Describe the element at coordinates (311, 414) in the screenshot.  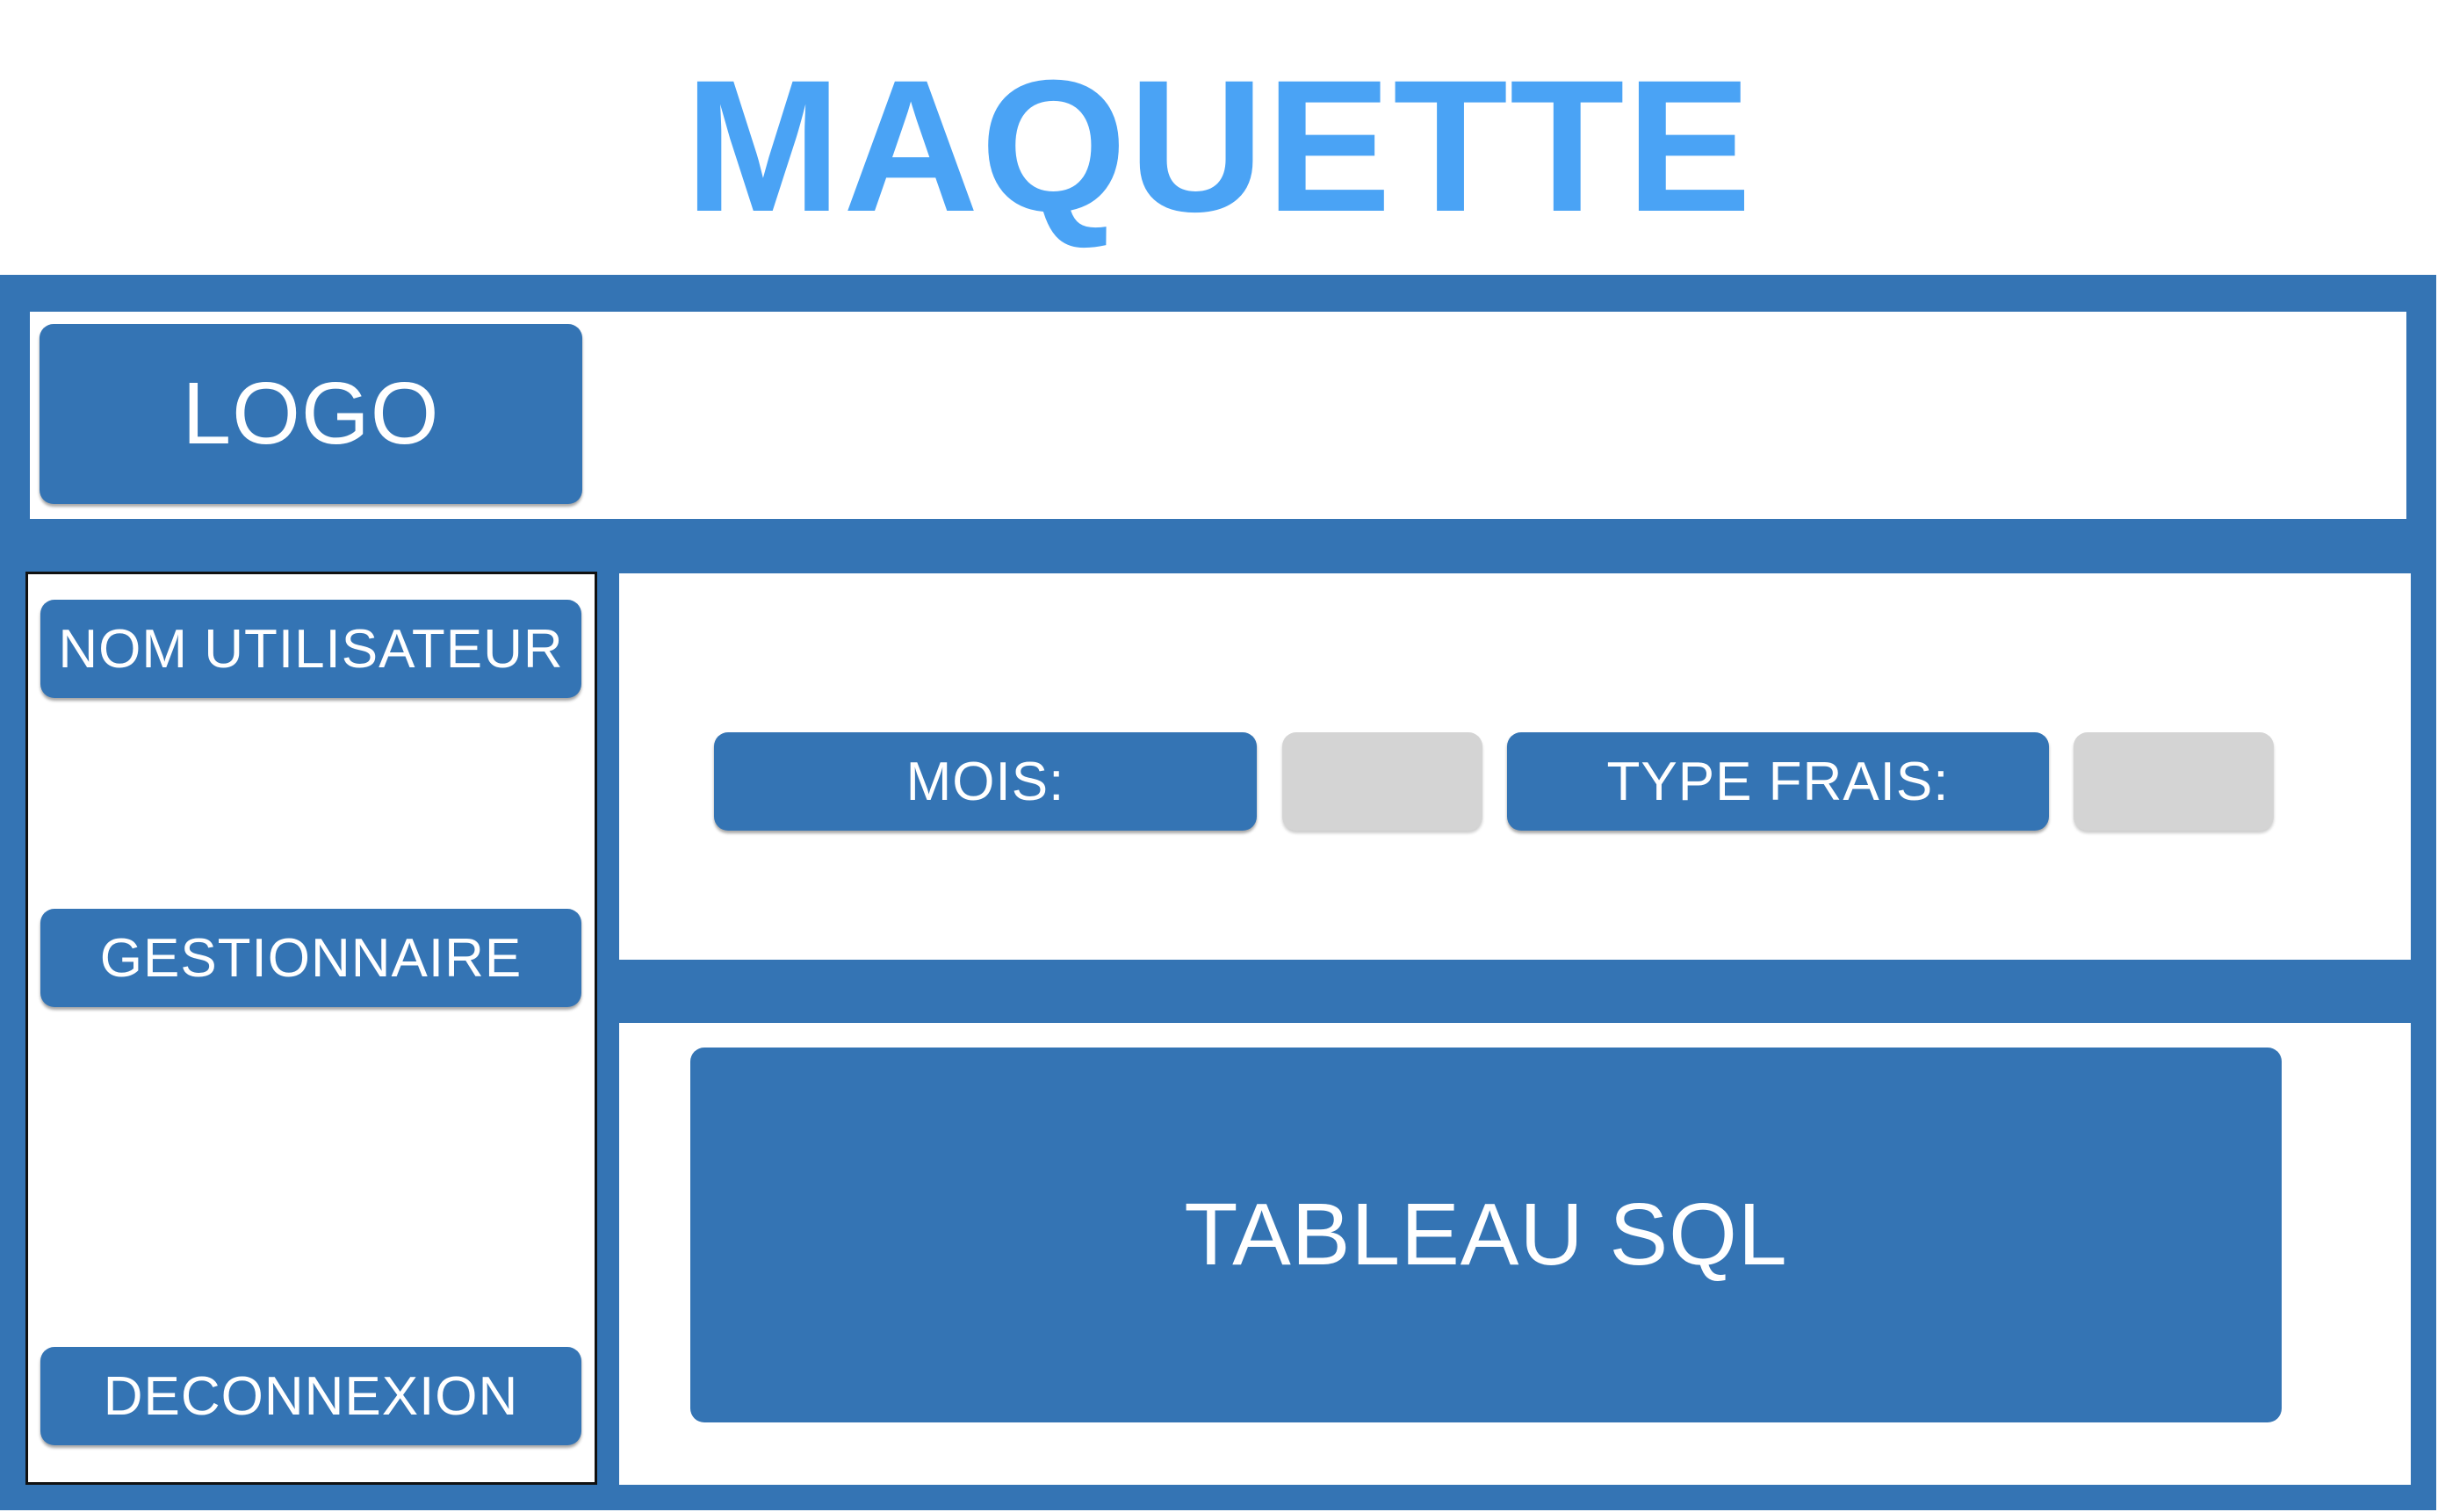
I see `logo: LOGO` at that location.